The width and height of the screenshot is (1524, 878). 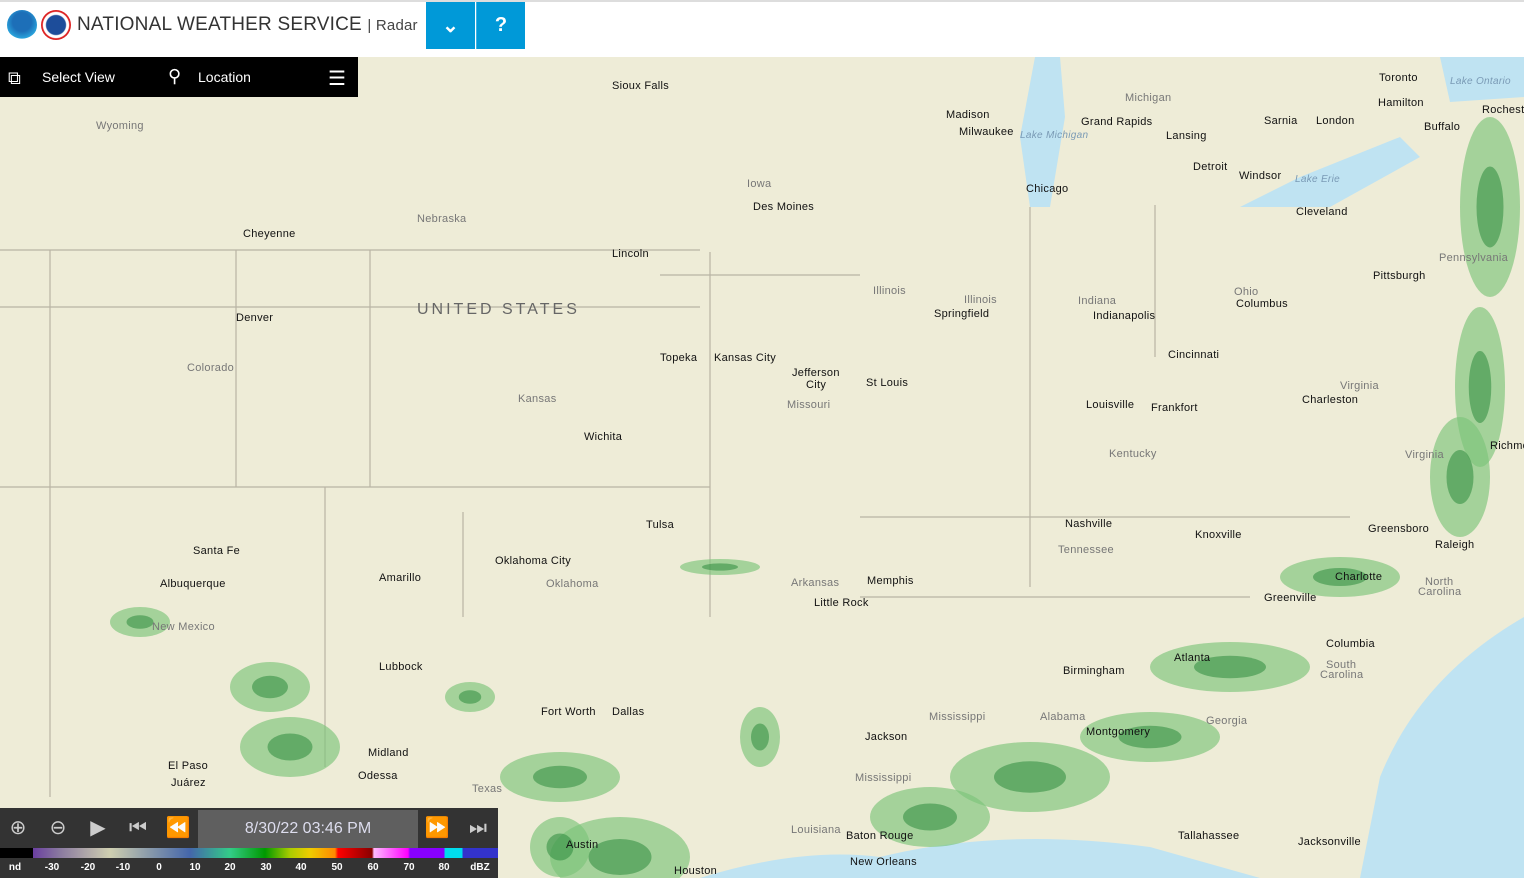 What do you see at coordinates (1209, 836) in the screenshot?
I see `city-label: Tallahassee` at bounding box center [1209, 836].